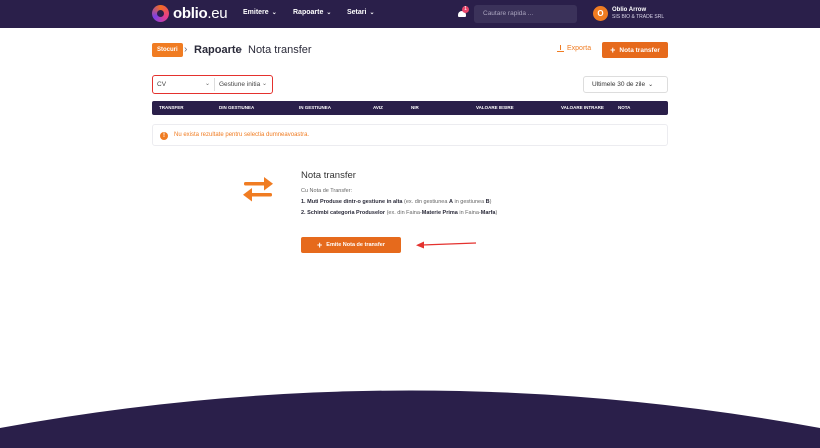  I want to click on filter-group: CV ⌄ Gestiune initia ⌄, so click(212, 84).